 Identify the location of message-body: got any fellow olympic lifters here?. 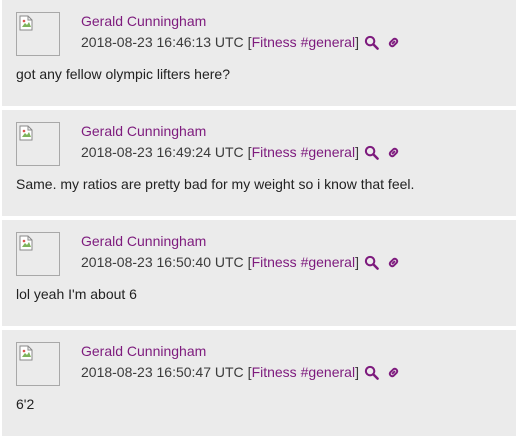
(123, 74).